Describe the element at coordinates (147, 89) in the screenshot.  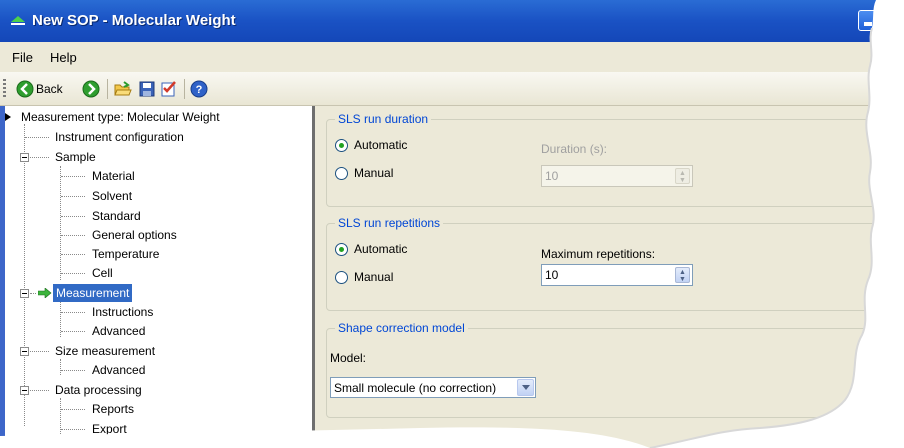
I see `save-icon` at that location.